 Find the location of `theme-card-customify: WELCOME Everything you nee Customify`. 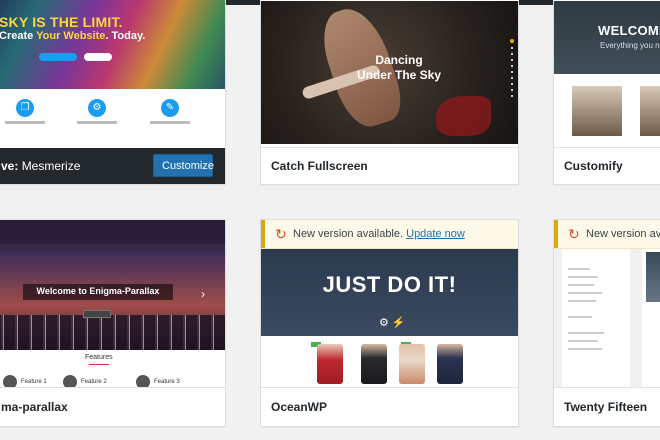

theme-card-customify: WELCOME Everything you nee Customify is located at coordinates (606, 92).